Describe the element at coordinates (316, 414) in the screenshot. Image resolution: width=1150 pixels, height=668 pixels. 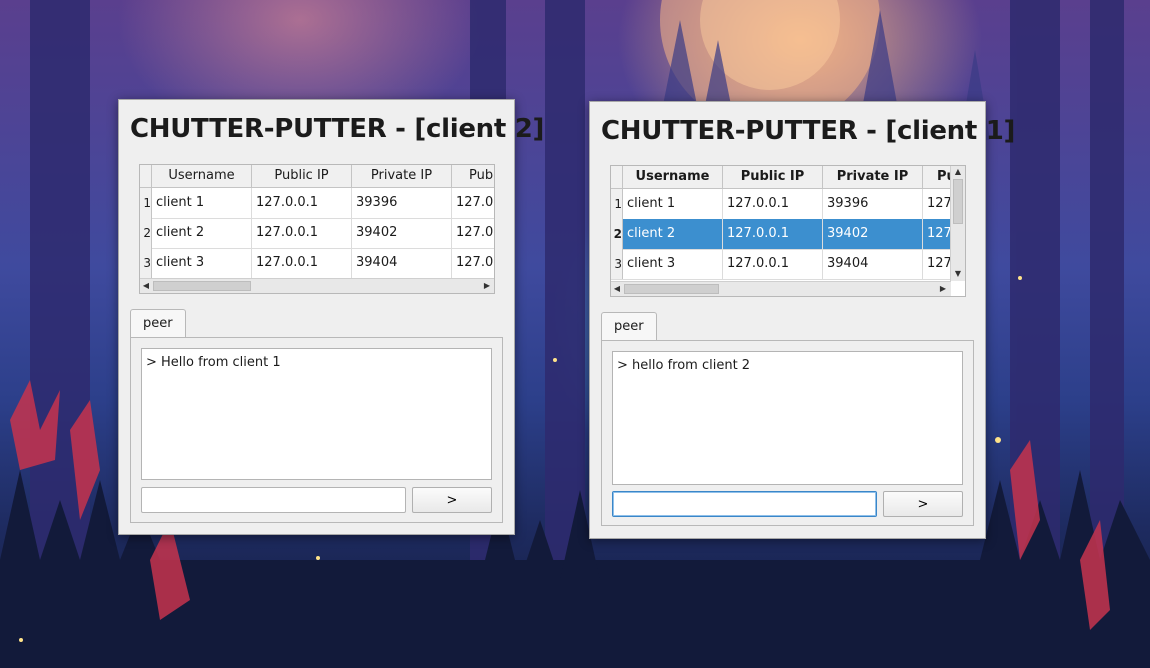
I see `chat-log: > Hello from client 1` at that location.